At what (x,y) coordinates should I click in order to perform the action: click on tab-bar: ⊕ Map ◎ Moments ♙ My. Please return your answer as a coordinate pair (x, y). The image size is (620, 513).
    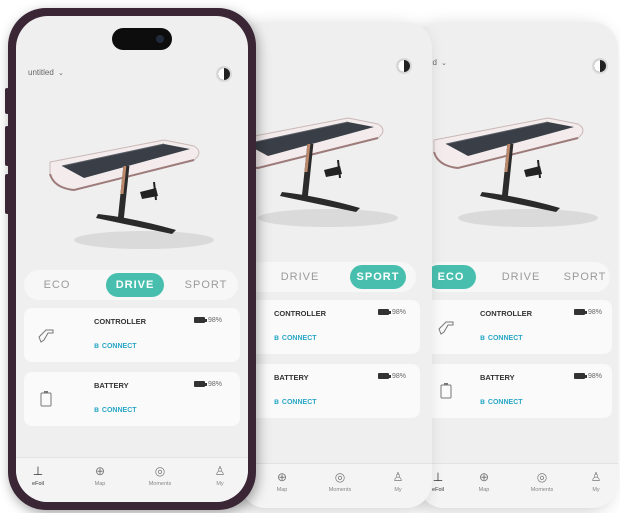
    Looking at the image, I should click on (336, 485).